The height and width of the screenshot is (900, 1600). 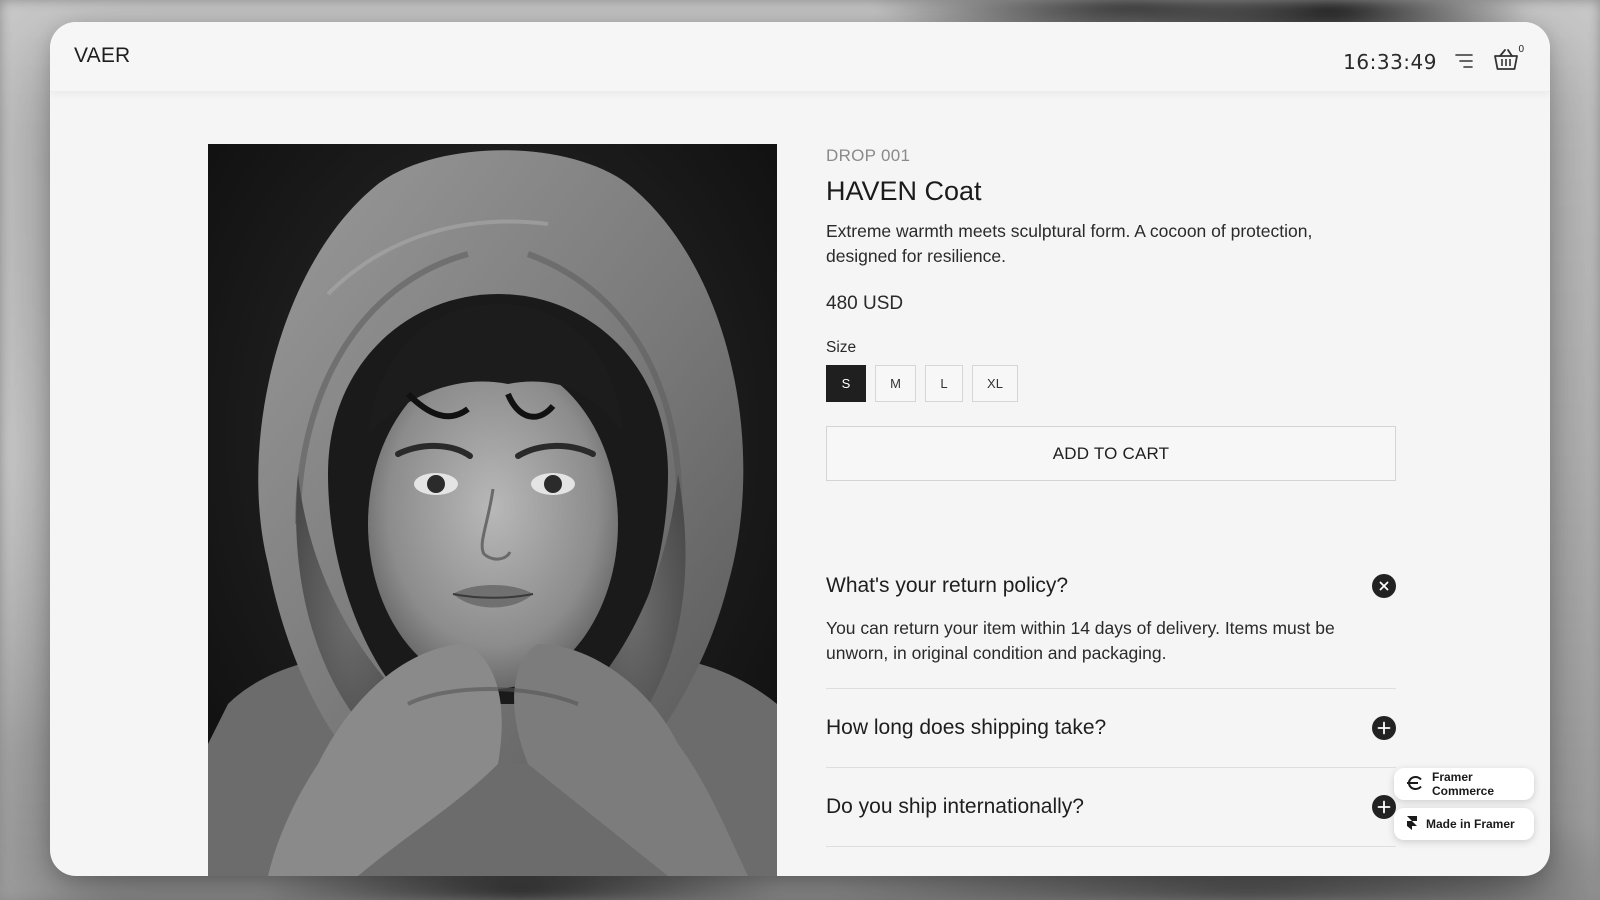 What do you see at coordinates (1415, 784) in the screenshot?
I see `framer-commerce-icon` at bounding box center [1415, 784].